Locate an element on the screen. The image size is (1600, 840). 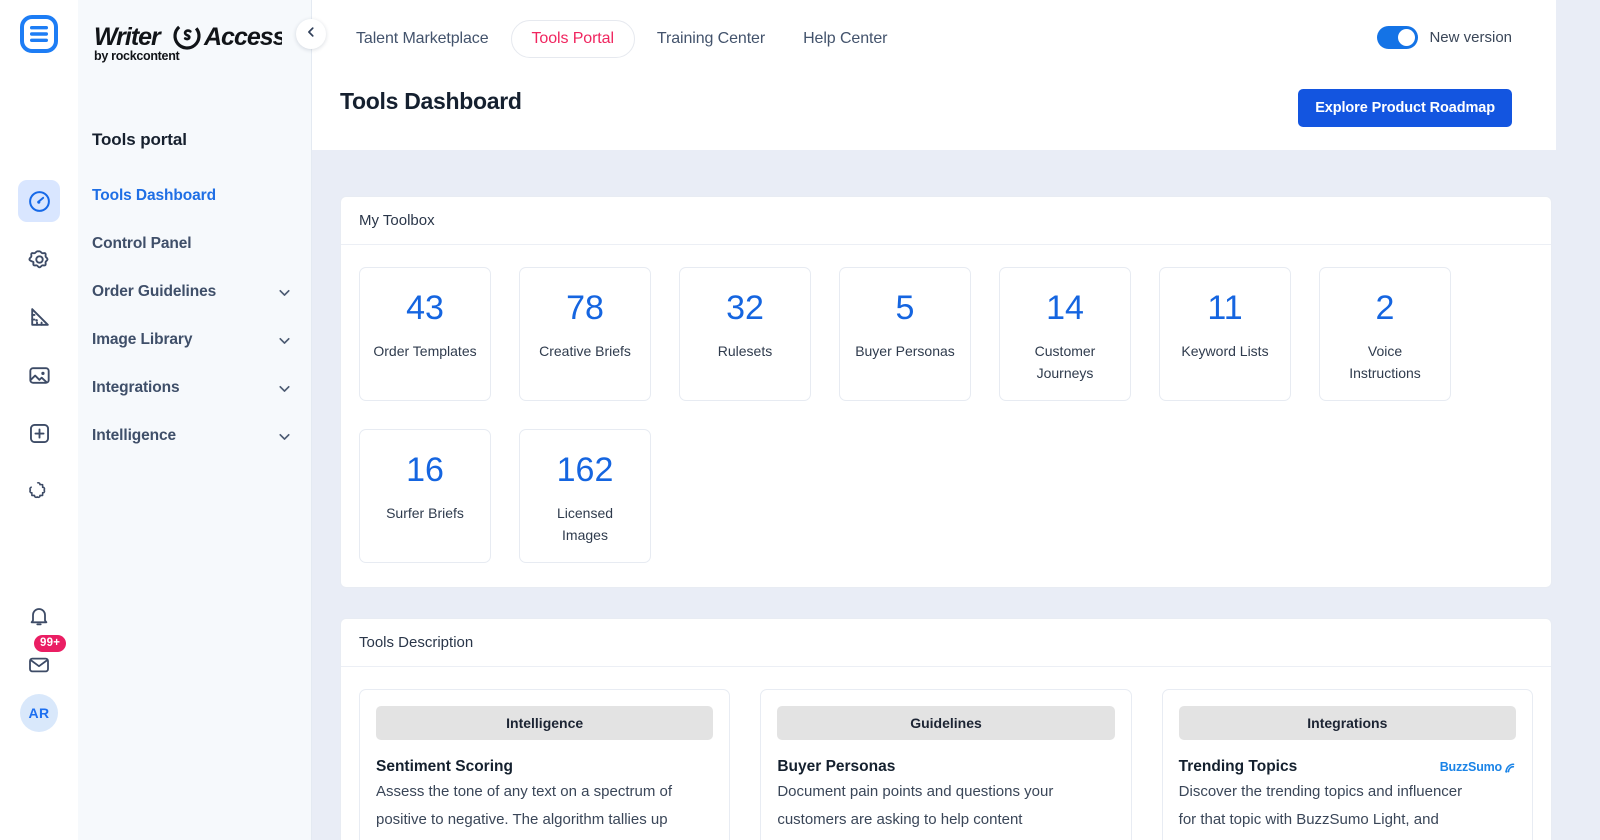
toolbox-tile-voice-instructions: 2 Voice Instructions is located at coordinates (1385, 334).